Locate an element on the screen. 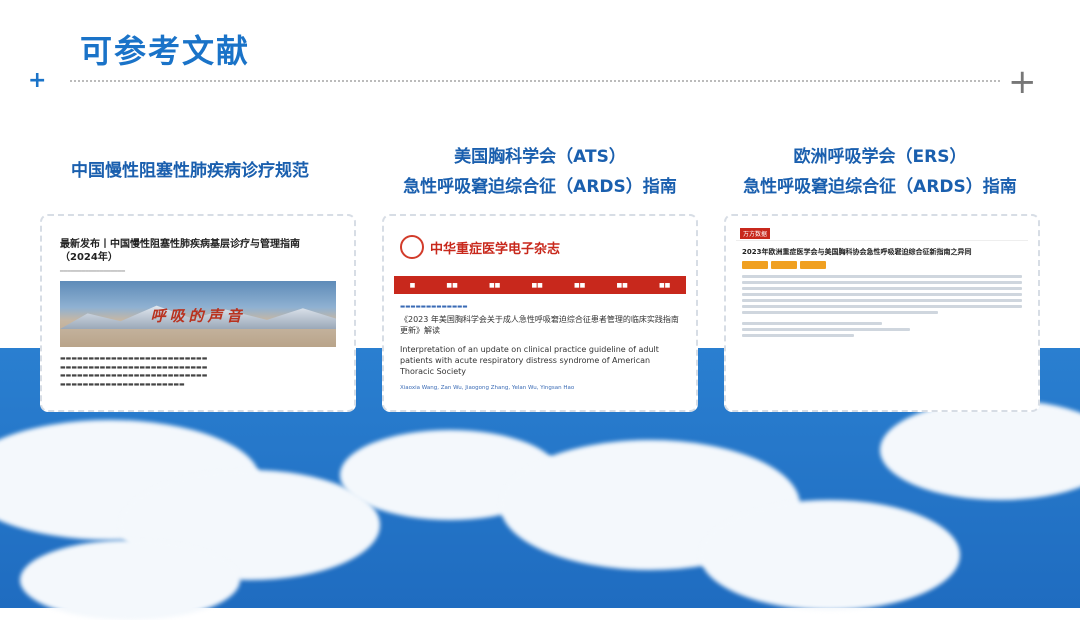 This screenshot has width=1080, height=620. wanfang-logo: 万方数据 is located at coordinates (755, 233).